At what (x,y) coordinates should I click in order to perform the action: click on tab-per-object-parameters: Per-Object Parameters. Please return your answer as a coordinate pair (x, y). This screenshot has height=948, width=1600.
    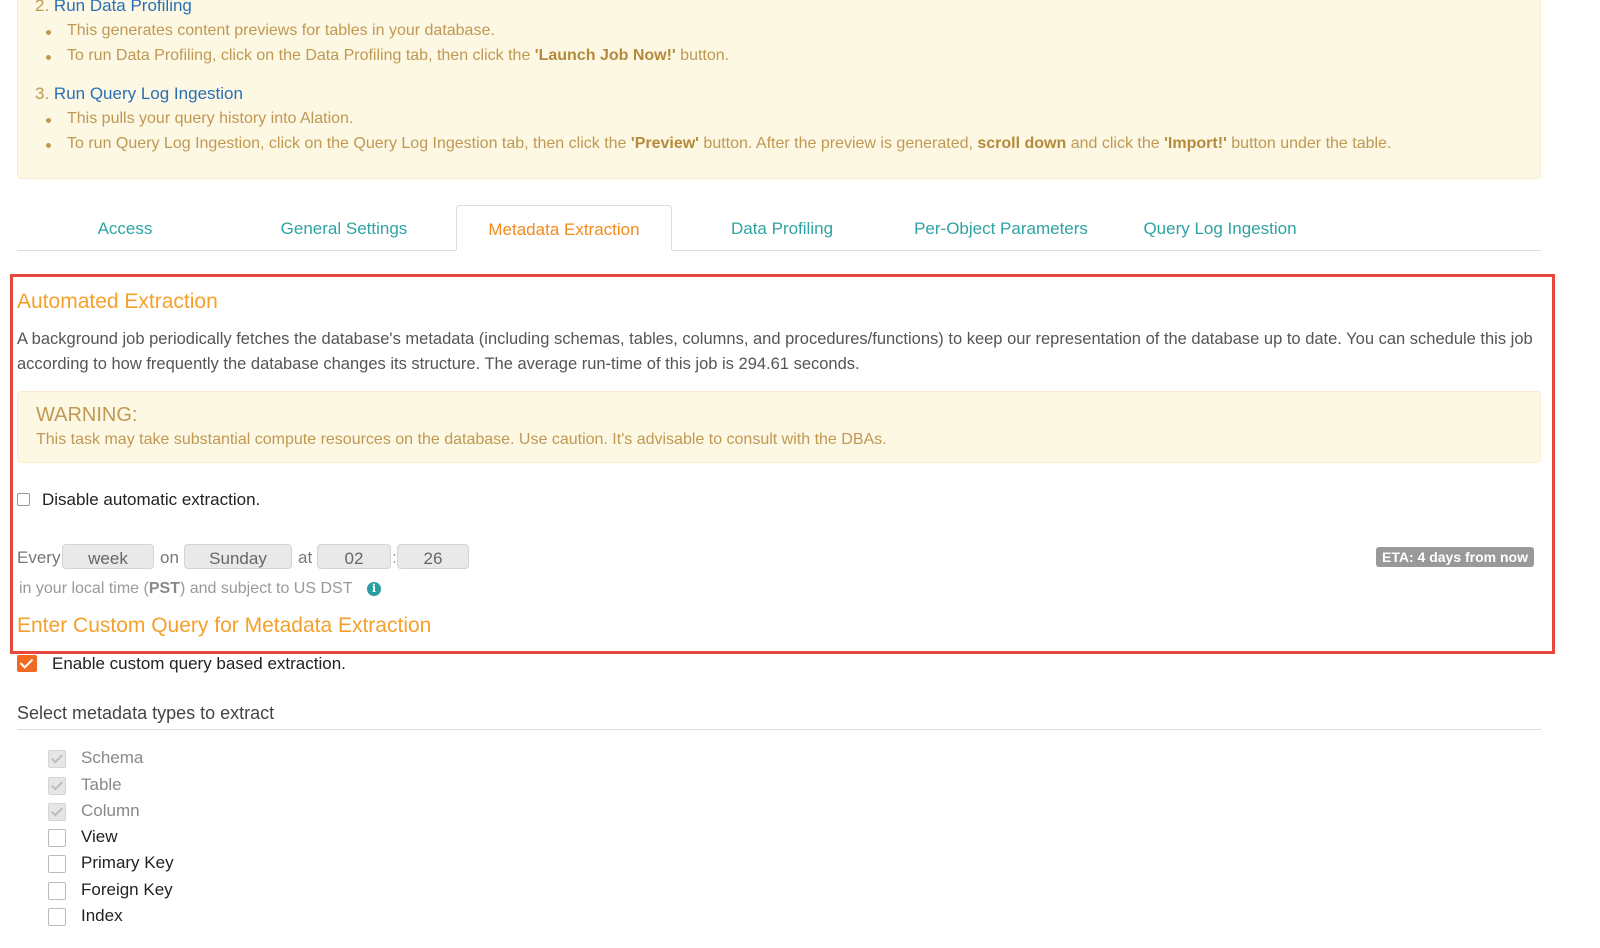
    Looking at the image, I should click on (1001, 228).